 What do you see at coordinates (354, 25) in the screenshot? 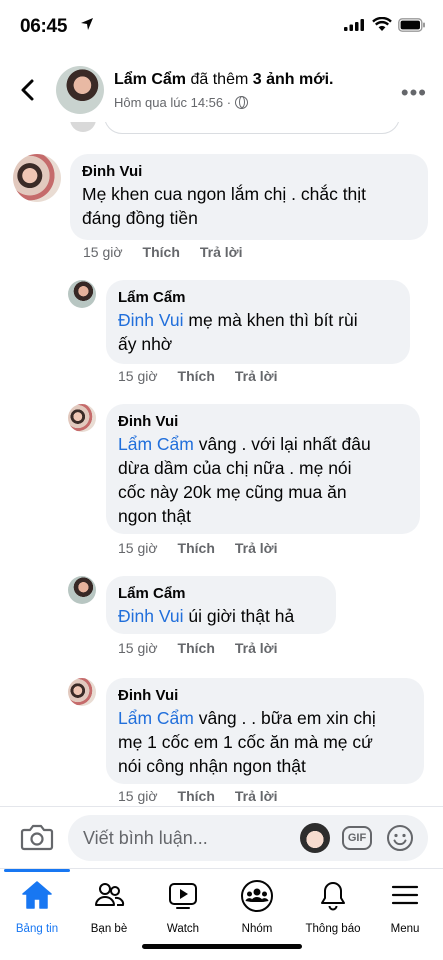
I see `cellular-signal-icon` at bounding box center [354, 25].